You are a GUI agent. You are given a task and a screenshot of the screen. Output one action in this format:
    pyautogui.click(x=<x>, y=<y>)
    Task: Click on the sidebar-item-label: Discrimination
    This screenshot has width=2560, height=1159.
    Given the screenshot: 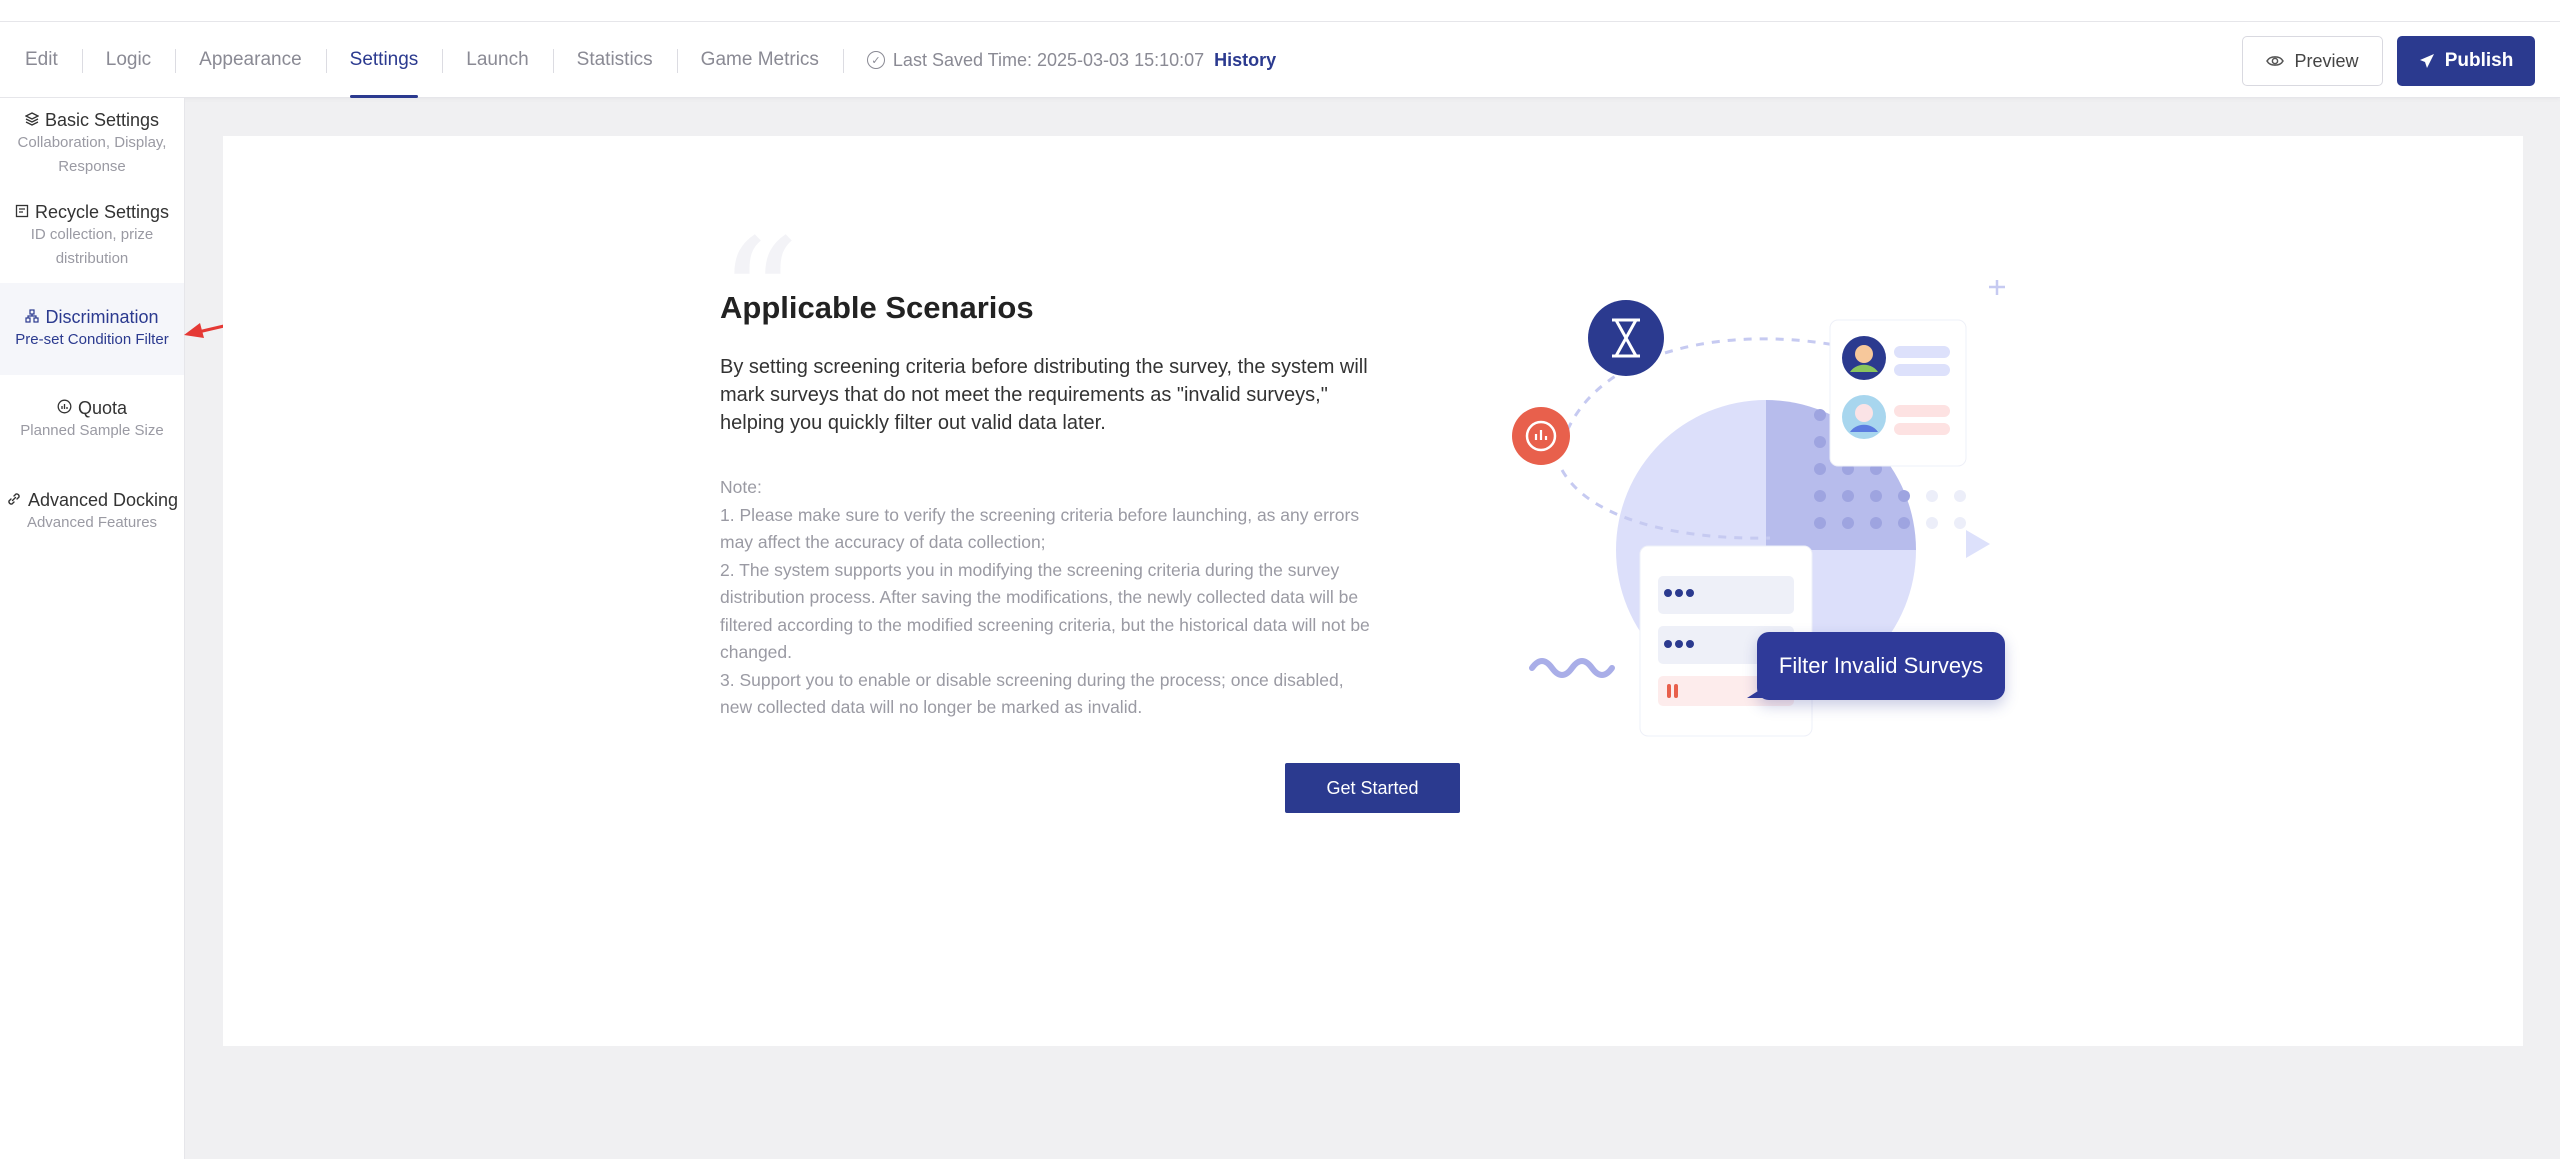 What is the action you would take?
    pyautogui.click(x=102, y=317)
    